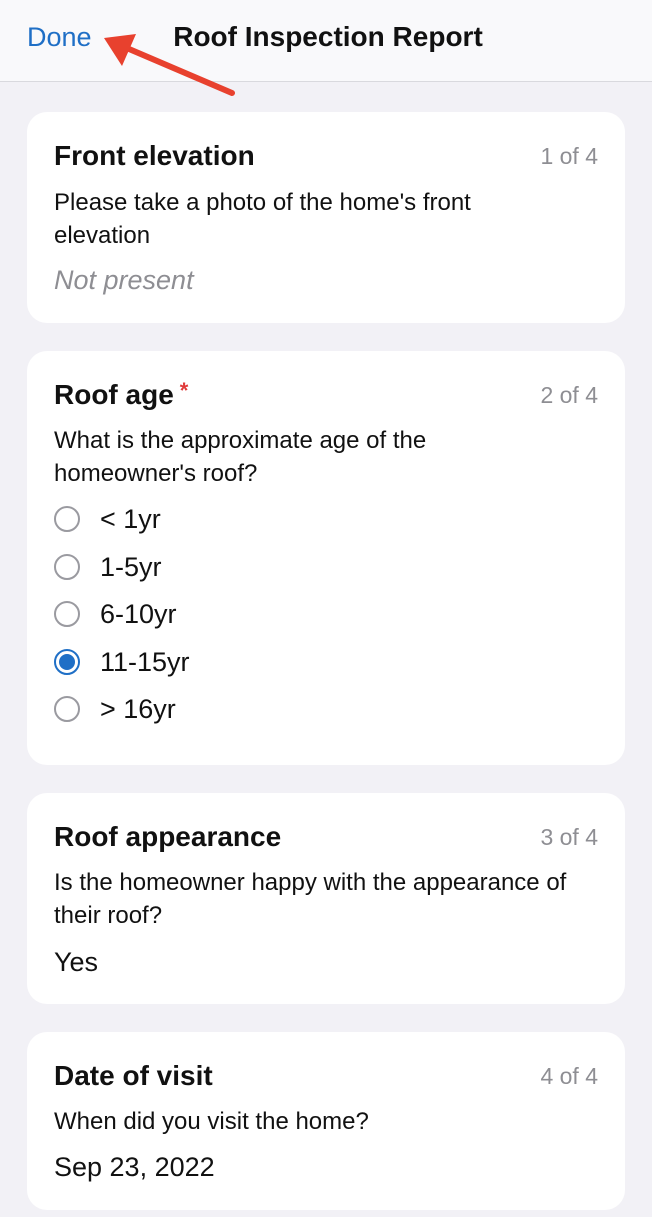 This screenshot has height=1217, width=652. Describe the element at coordinates (76, 962) in the screenshot. I see `answer-value: Yes` at that location.